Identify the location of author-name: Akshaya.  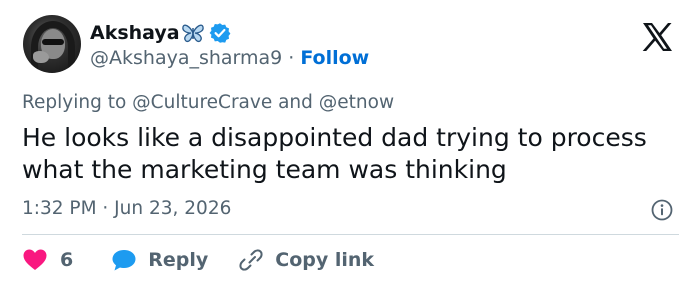
(135, 33).